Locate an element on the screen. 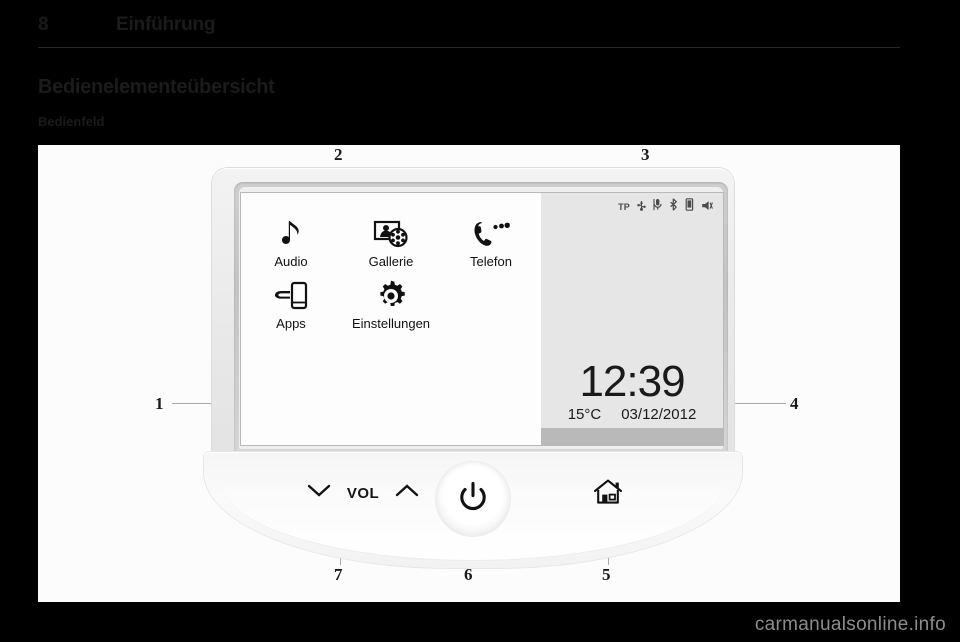 The image size is (960, 642). clock-display: 12:39 15°C 03/12/2012 is located at coordinates (632, 390).